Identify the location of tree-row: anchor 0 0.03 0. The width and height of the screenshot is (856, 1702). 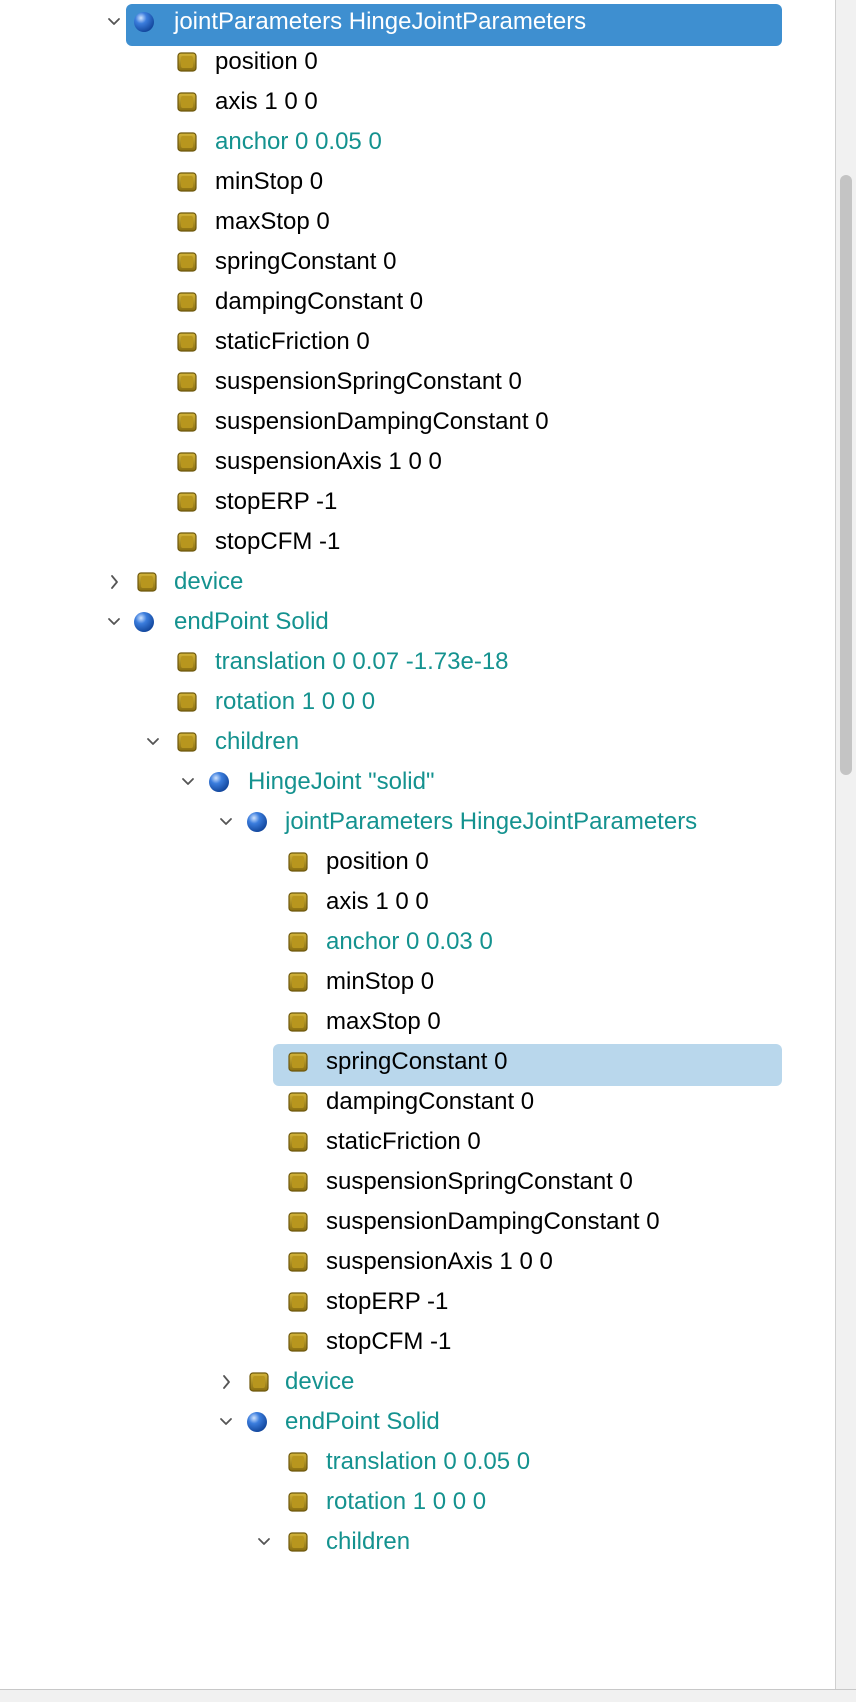
(418, 942).